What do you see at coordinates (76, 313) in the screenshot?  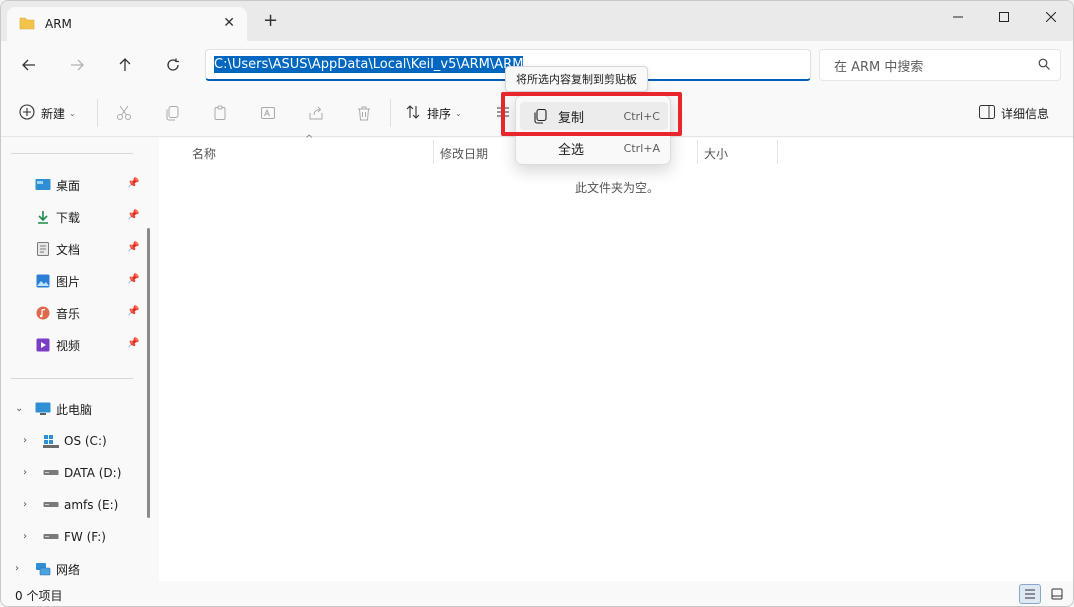 I see `sidebar-item-music: 音乐 📌` at bounding box center [76, 313].